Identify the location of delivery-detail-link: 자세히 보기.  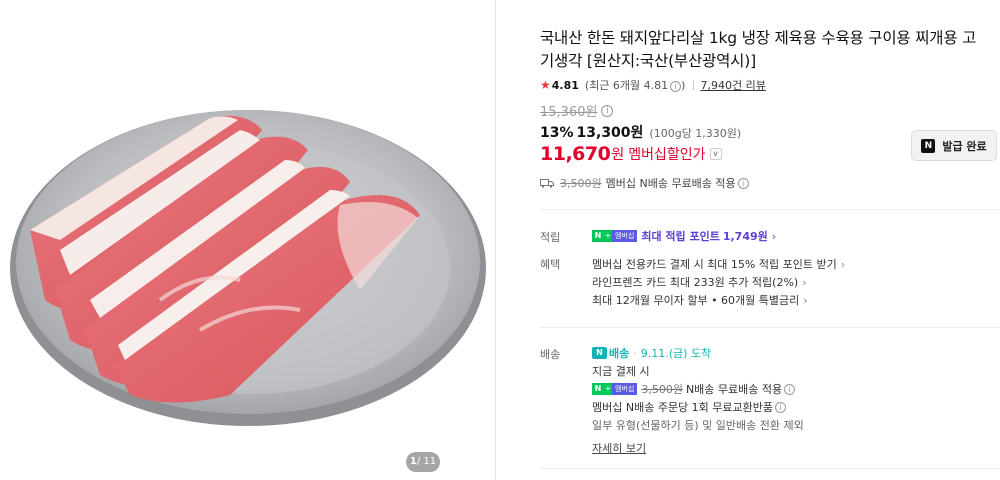
(619, 448).